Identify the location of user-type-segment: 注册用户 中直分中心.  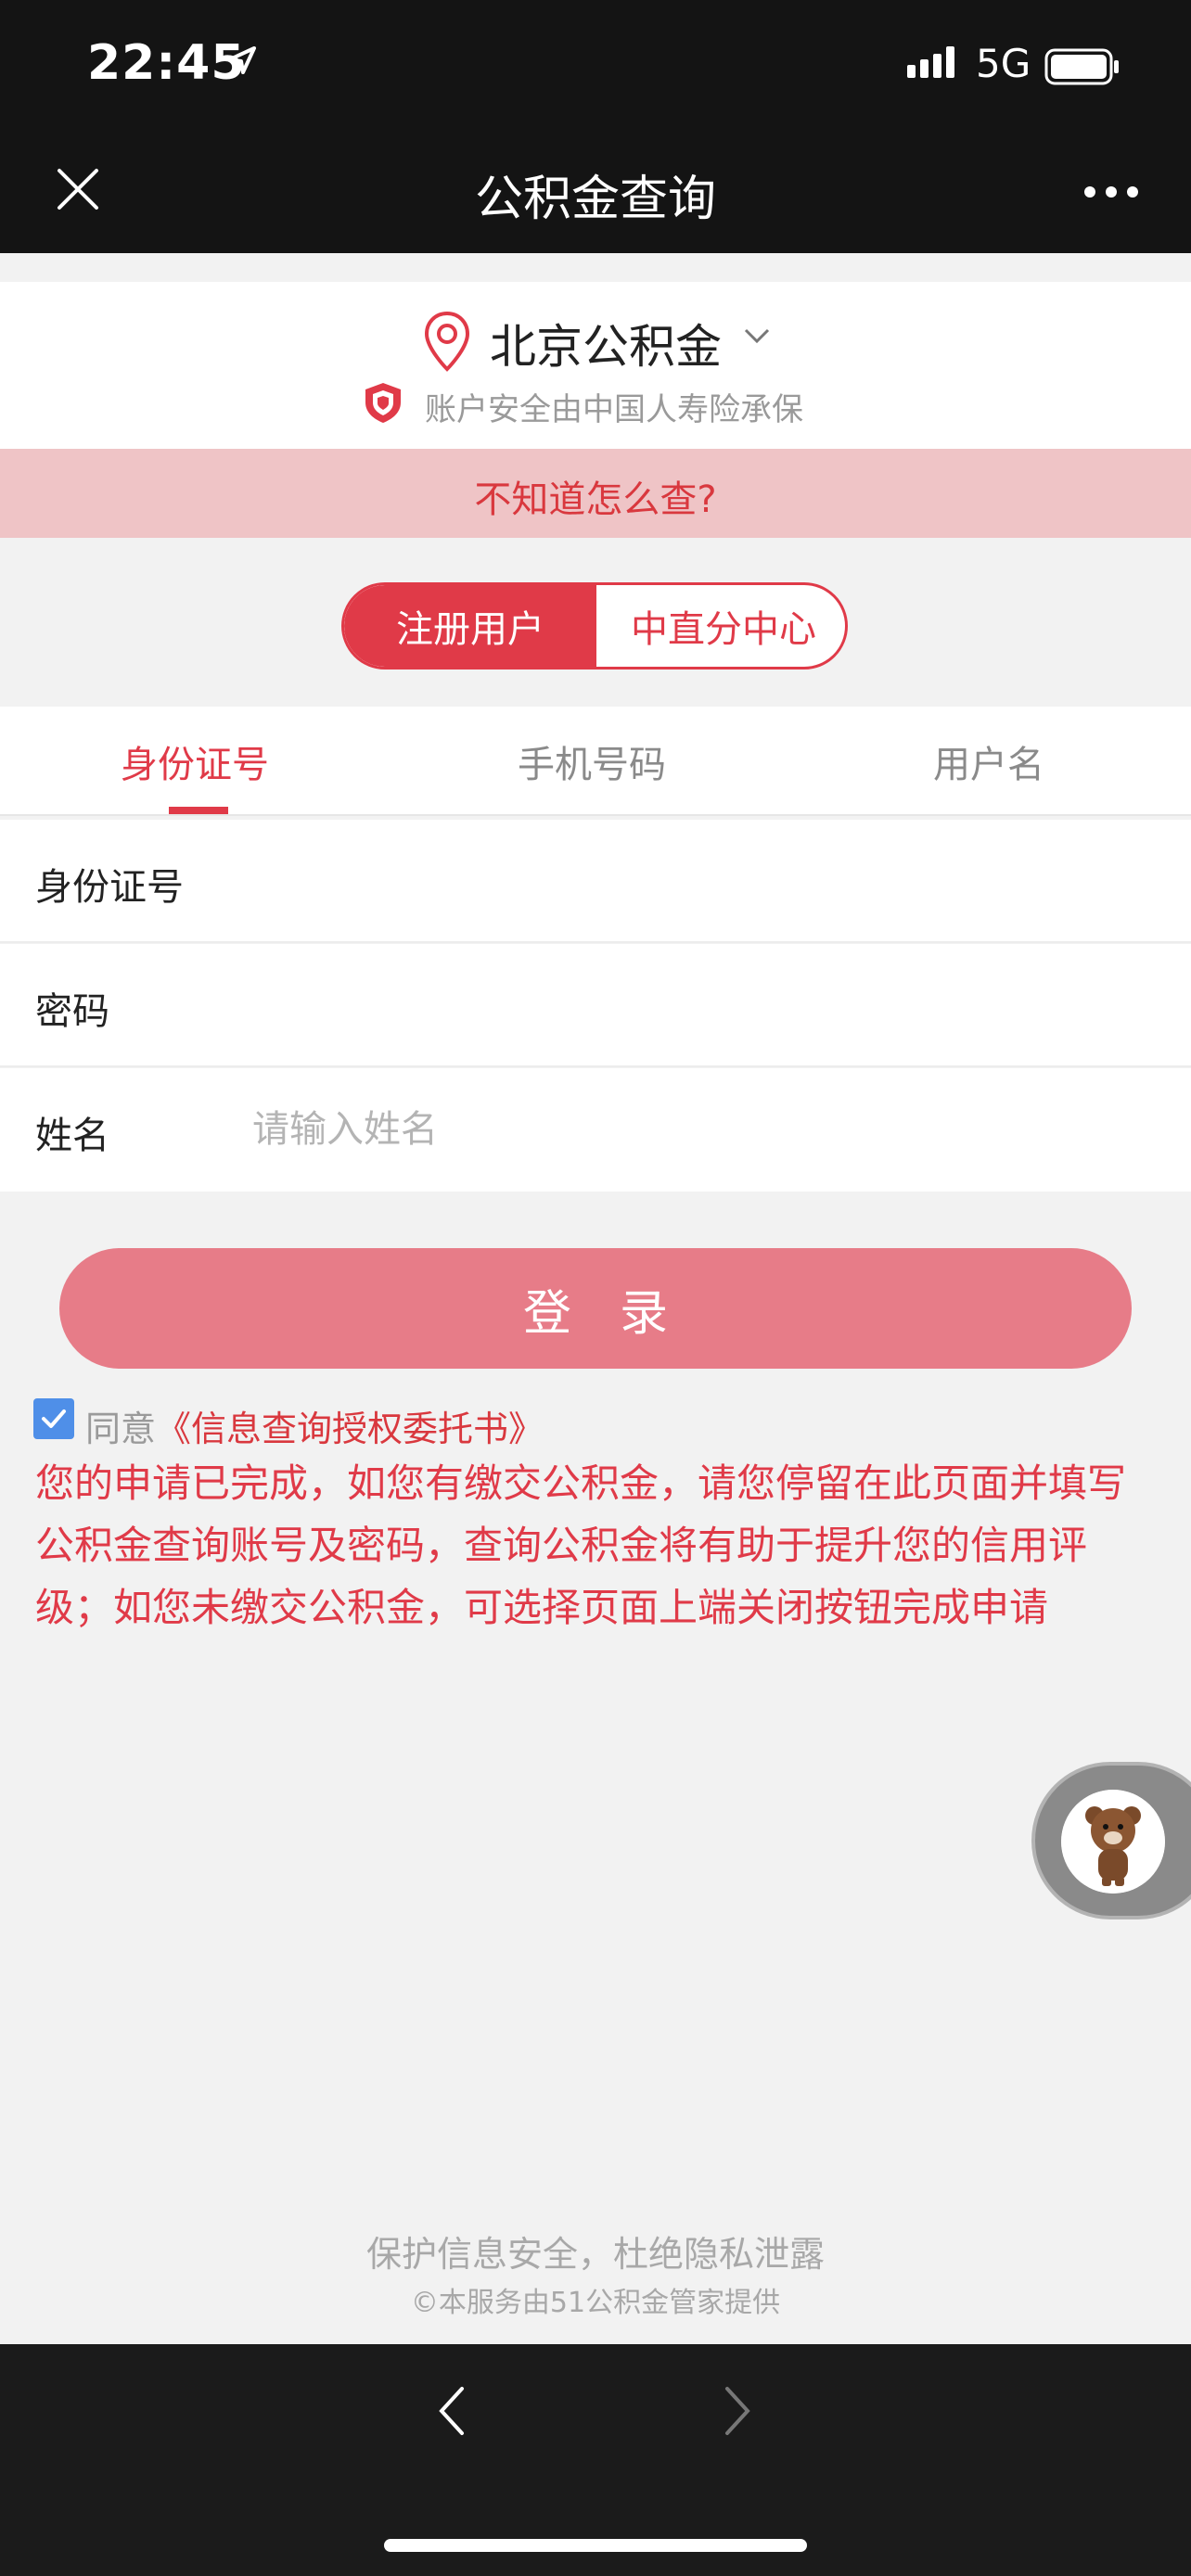
(594, 626).